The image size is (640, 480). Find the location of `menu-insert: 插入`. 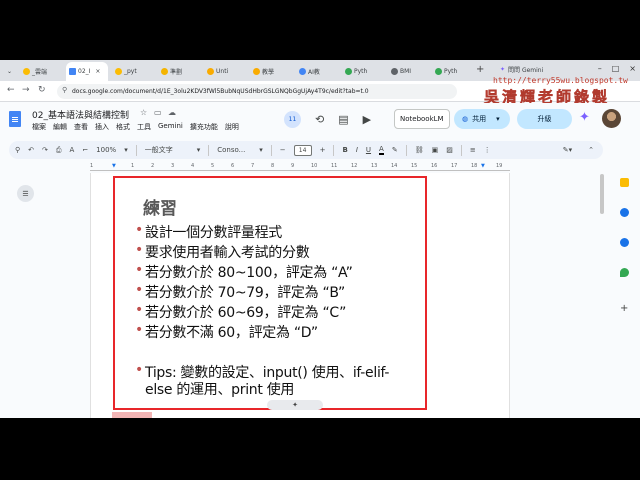

menu-insert: 插入 is located at coordinates (102, 127).